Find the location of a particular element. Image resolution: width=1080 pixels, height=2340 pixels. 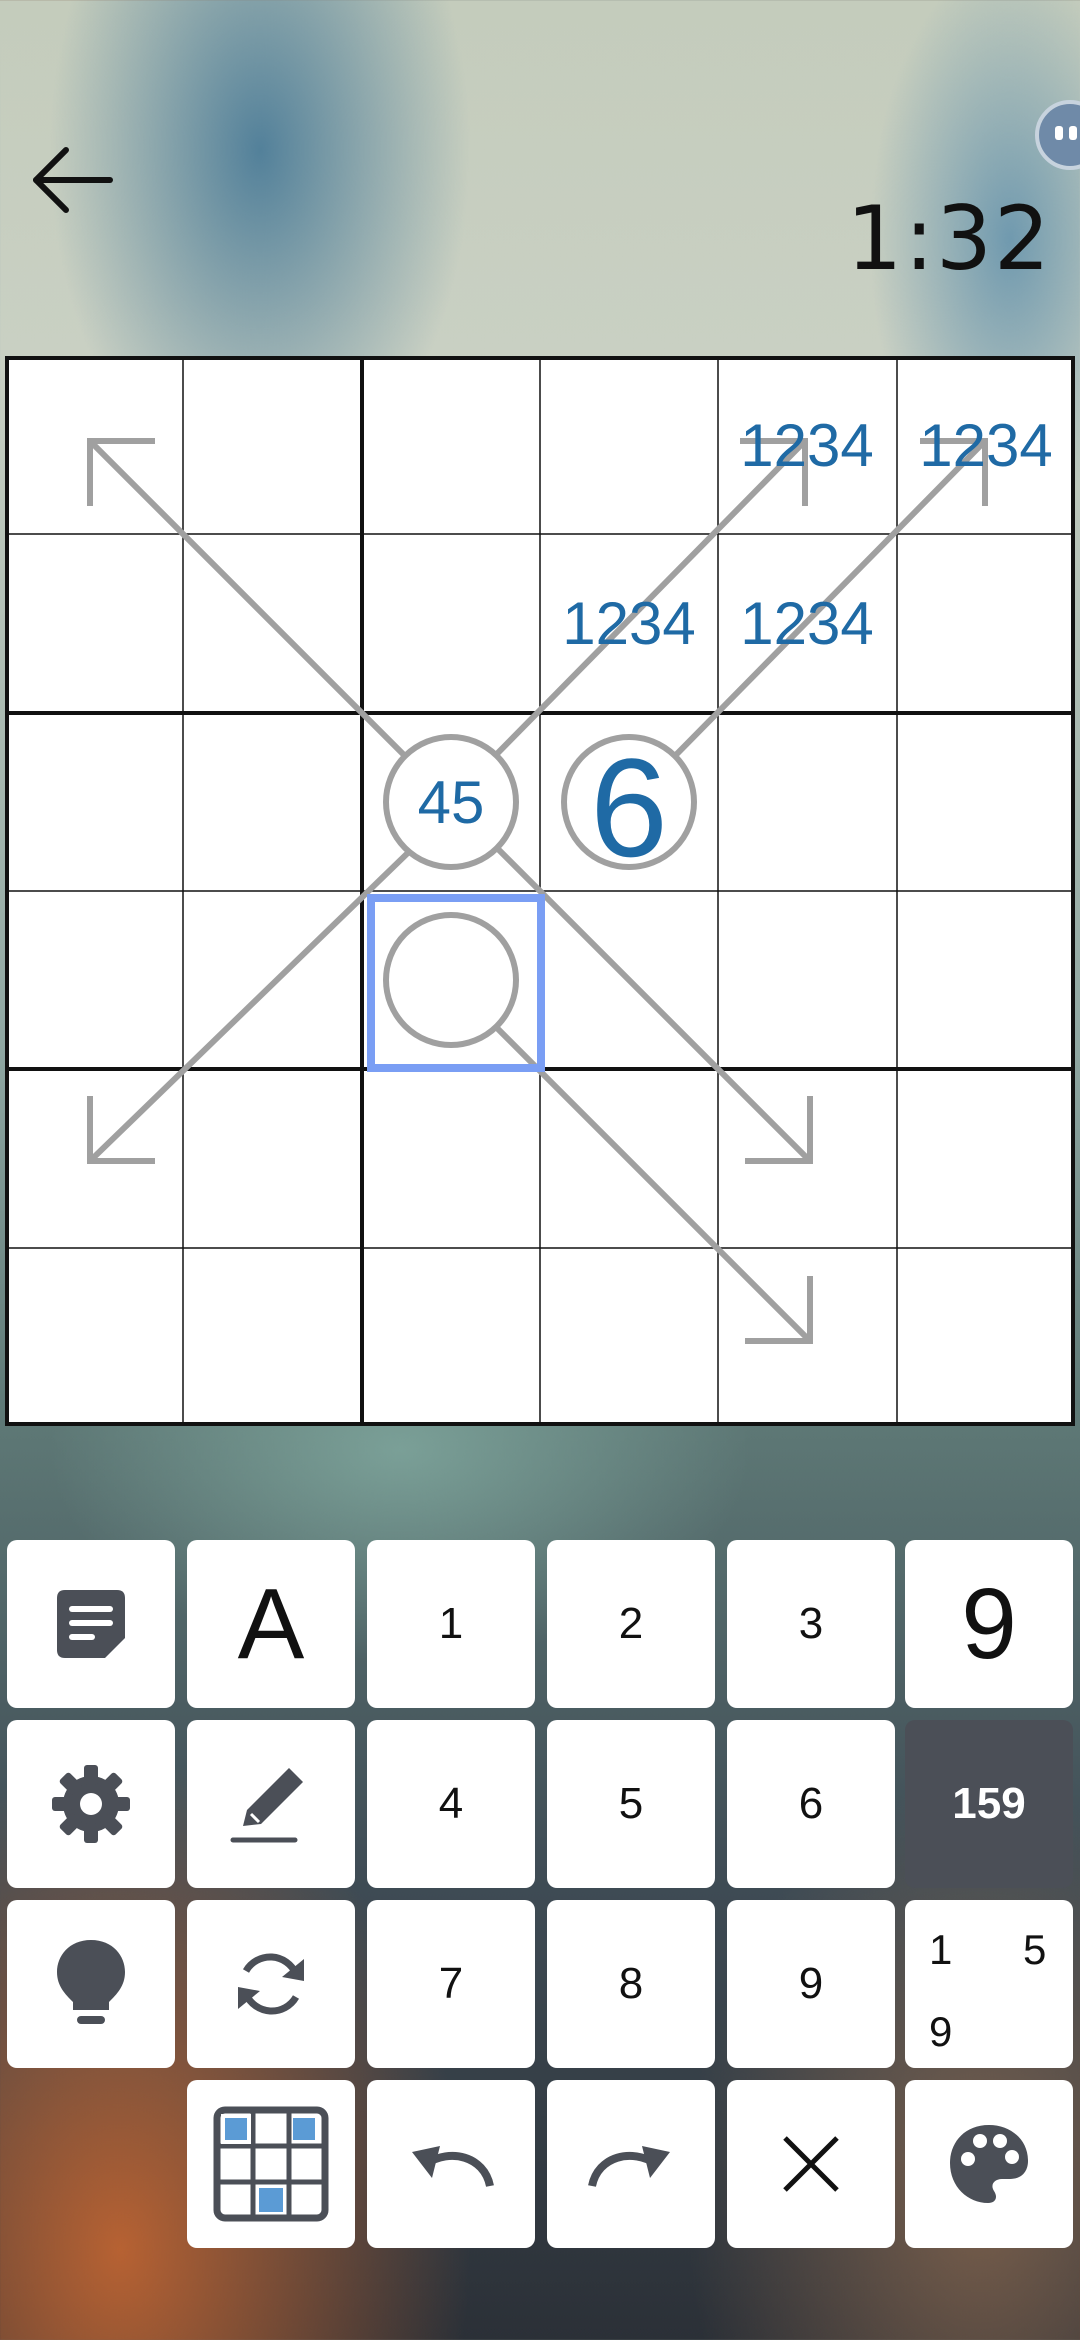

digit-label: 4 is located at coordinates (451, 1803).